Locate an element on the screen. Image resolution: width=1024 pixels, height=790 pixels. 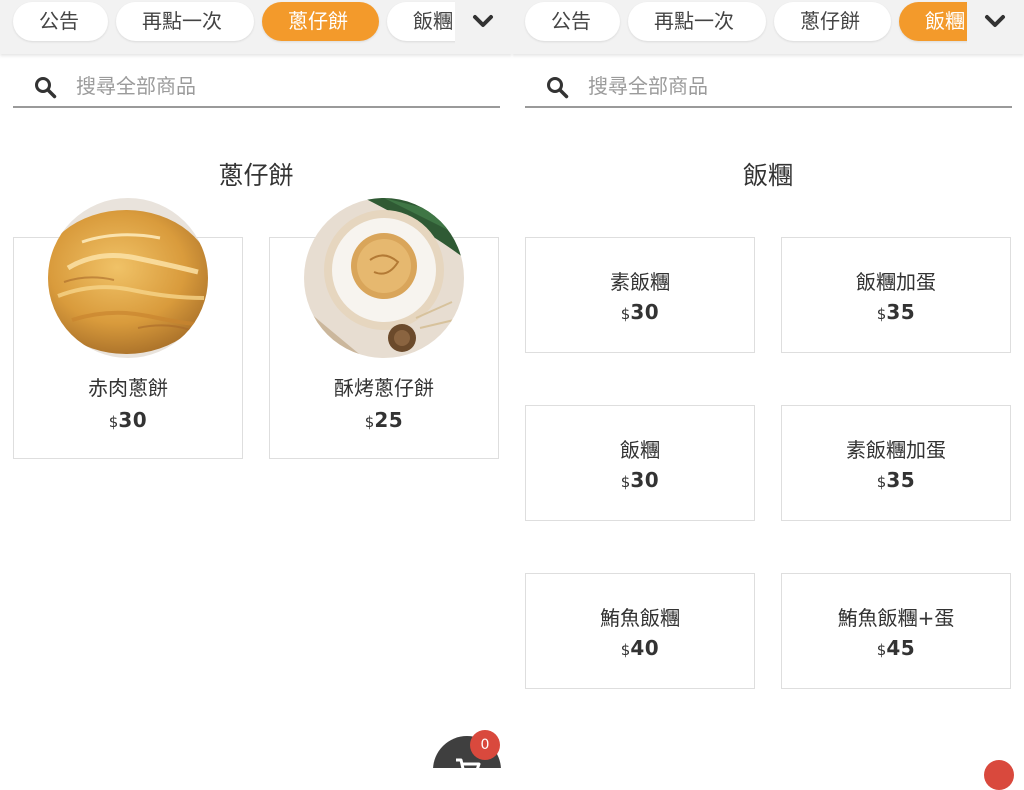
price-value: 40 is located at coordinates (645, 648).